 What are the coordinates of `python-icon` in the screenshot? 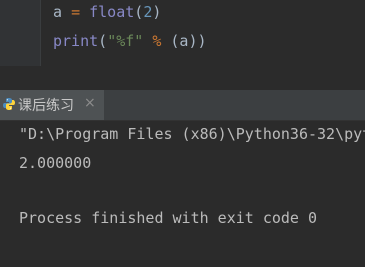 It's located at (9, 104).